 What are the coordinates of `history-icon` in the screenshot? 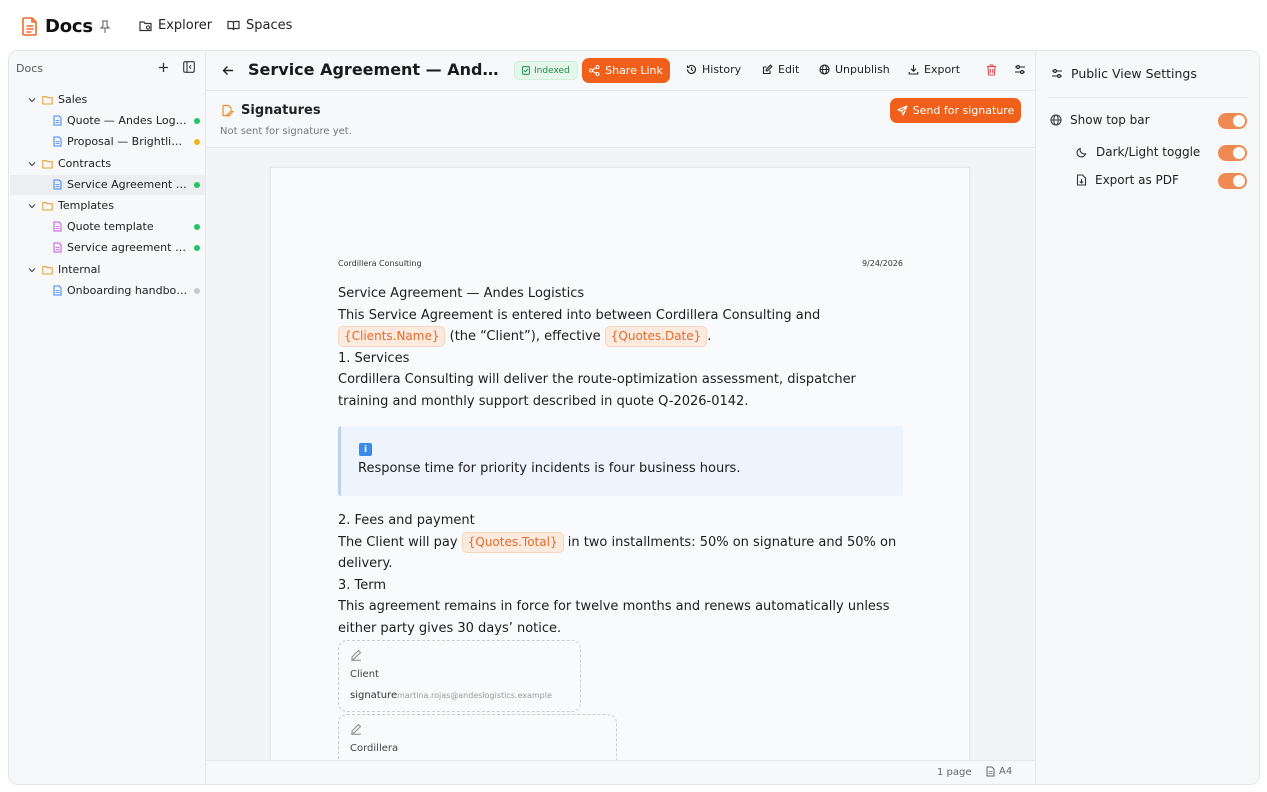 It's located at (691, 69).